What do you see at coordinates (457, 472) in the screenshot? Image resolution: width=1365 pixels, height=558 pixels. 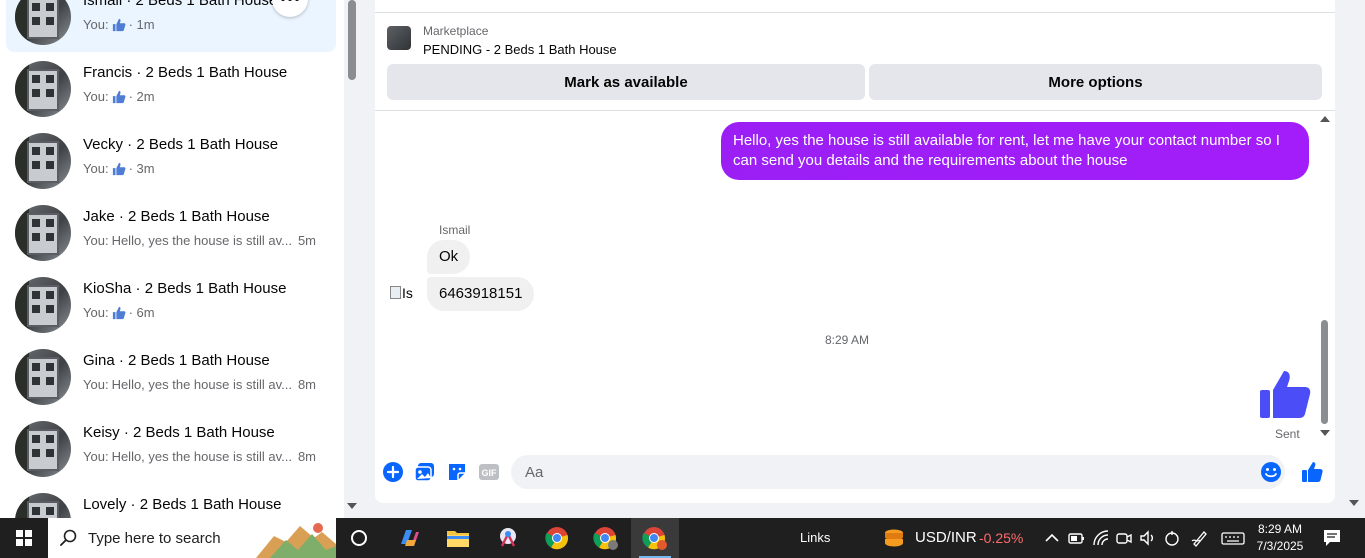 I see `sticker-icon` at bounding box center [457, 472].